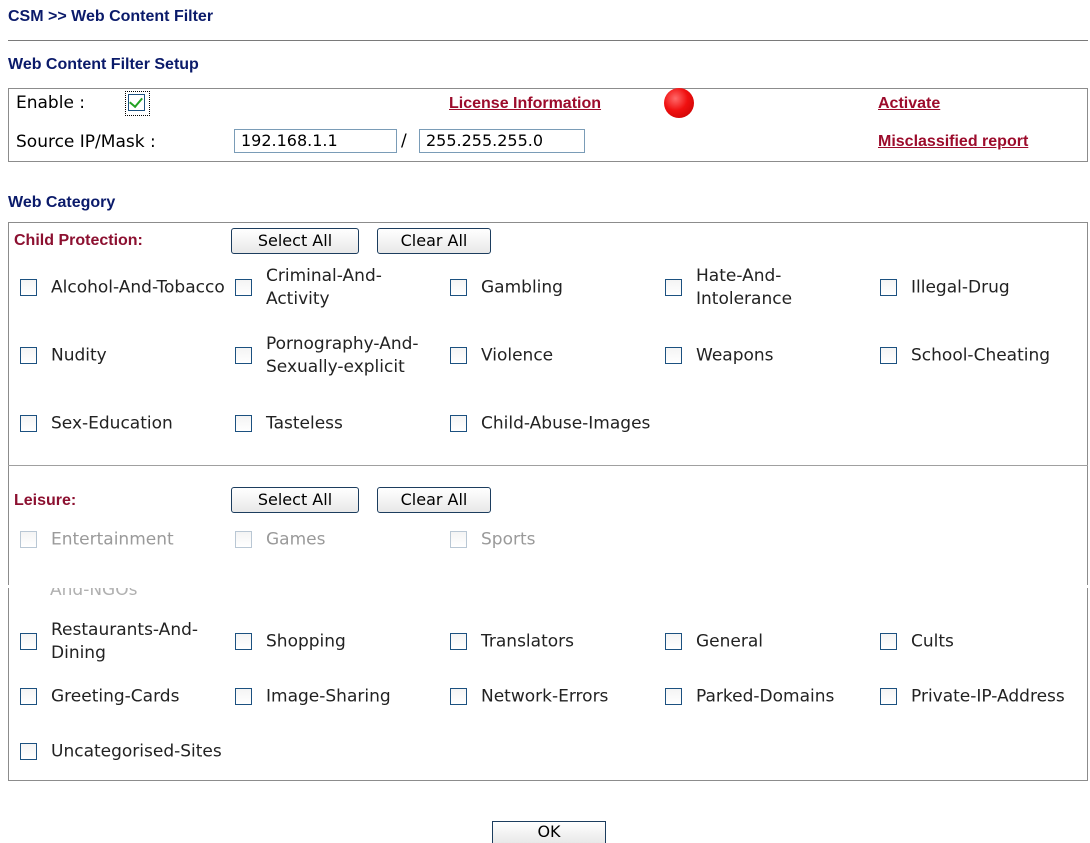 Image resolution: width=1090 pixels, height=843 pixels. Describe the element at coordinates (985, 642) in the screenshot. I see `category-item-cults: Cults` at that location.